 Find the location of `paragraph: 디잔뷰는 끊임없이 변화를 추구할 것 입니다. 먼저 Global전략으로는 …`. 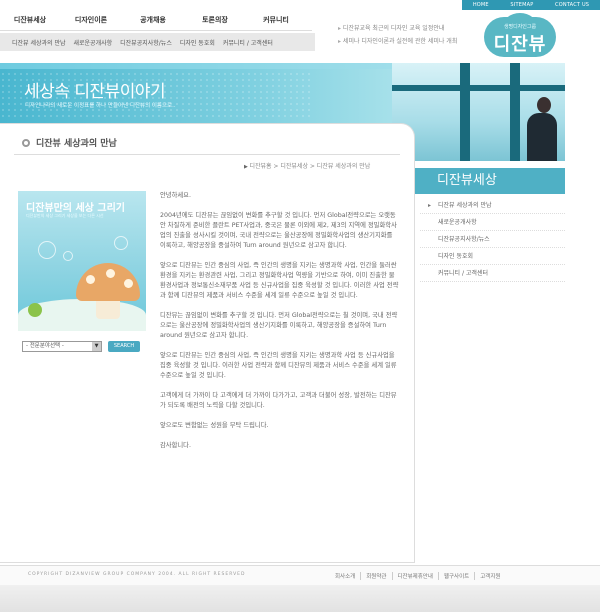

paragraph: 디잔뷰는 끊임없이 변화를 추구할 것 입니다. 먼저 Global전략으로는 … is located at coordinates (279, 325).